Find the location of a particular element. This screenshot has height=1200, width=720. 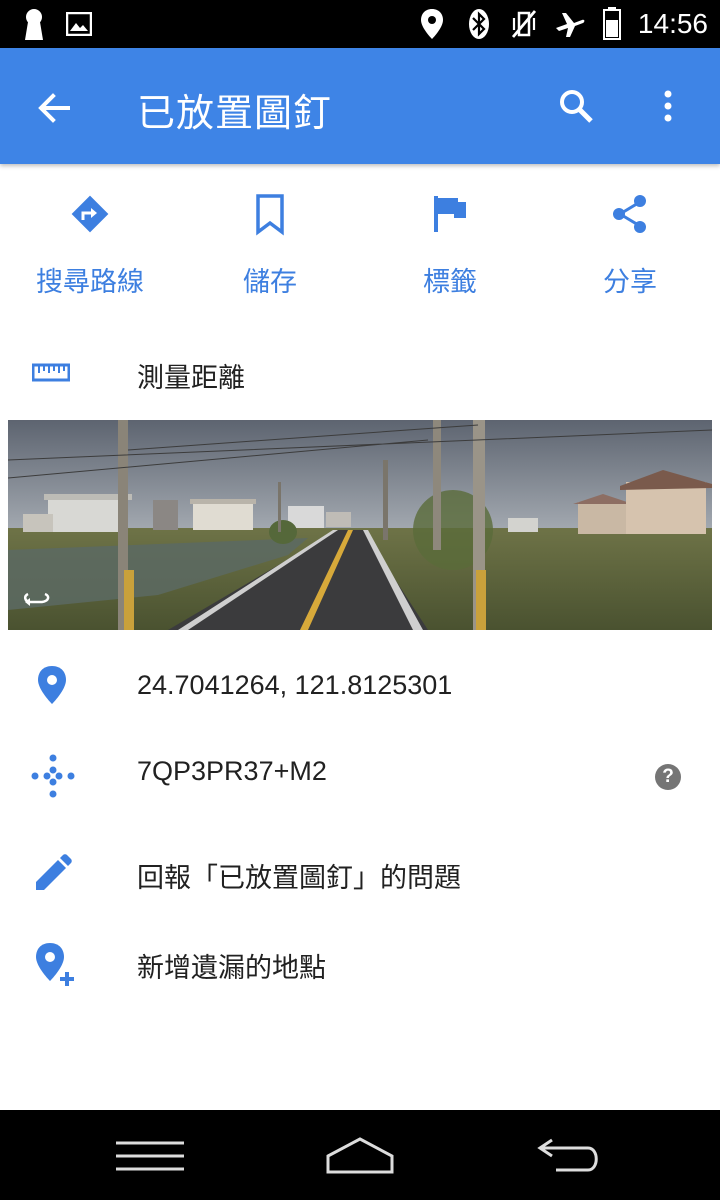

flag-icon is located at coordinates (450, 214).